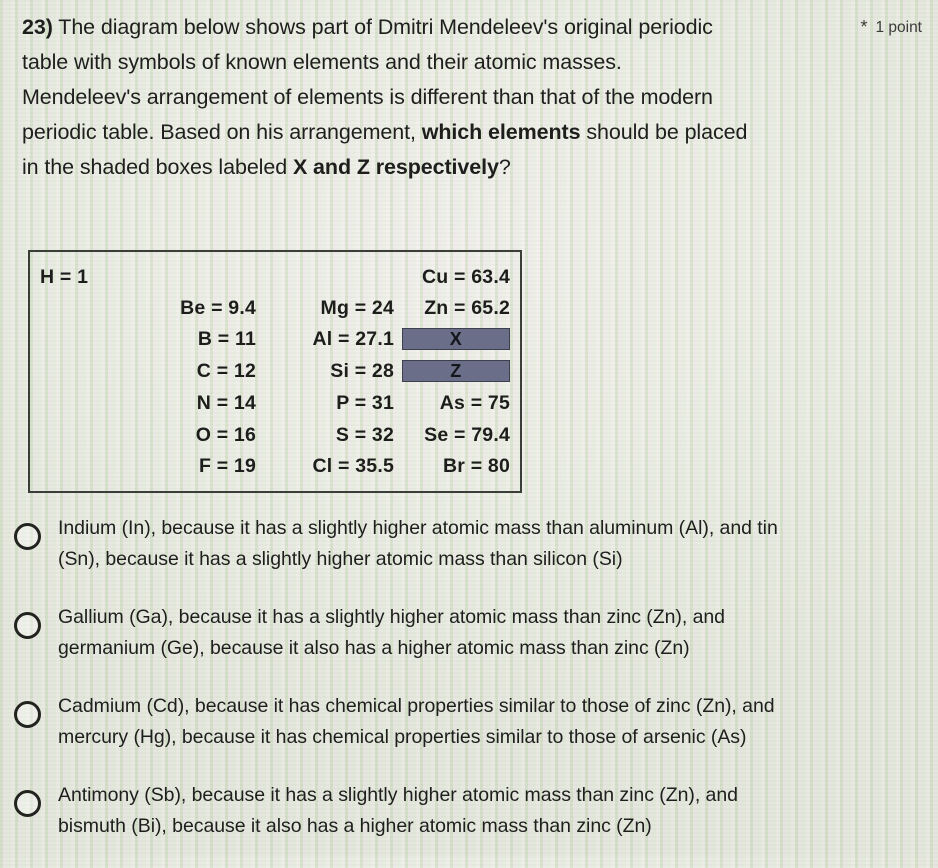 The height and width of the screenshot is (868, 938). What do you see at coordinates (364, 435) in the screenshot?
I see `diagram-cell-s: S = 32` at bounding box center [364, 435].